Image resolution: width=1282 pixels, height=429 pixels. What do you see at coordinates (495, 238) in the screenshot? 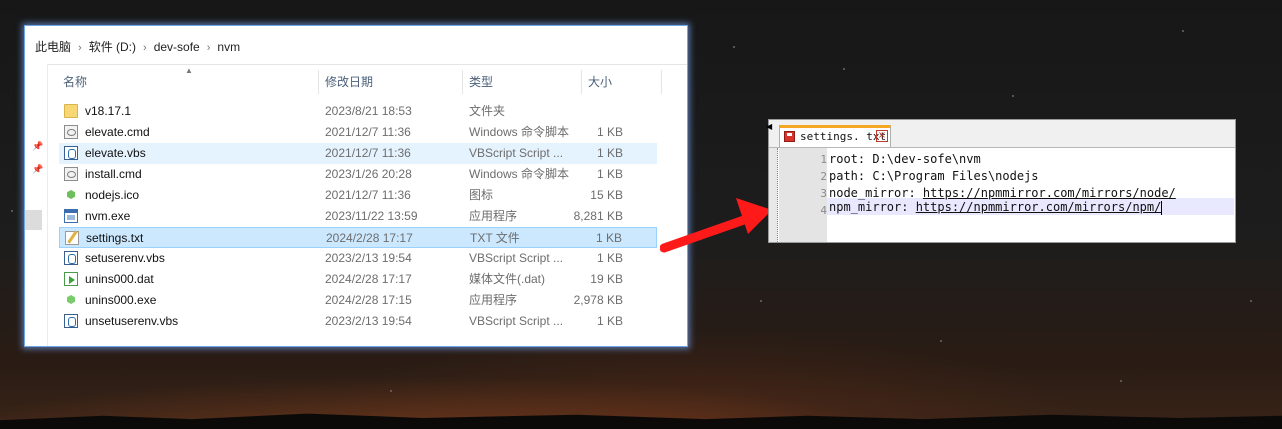
I see `file-type: TXT 文件` at bounding box center [495, 238].